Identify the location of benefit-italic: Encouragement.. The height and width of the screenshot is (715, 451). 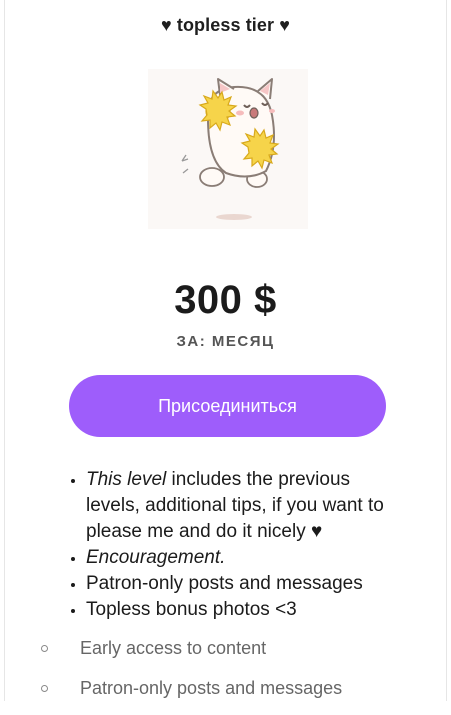
(156, 557).